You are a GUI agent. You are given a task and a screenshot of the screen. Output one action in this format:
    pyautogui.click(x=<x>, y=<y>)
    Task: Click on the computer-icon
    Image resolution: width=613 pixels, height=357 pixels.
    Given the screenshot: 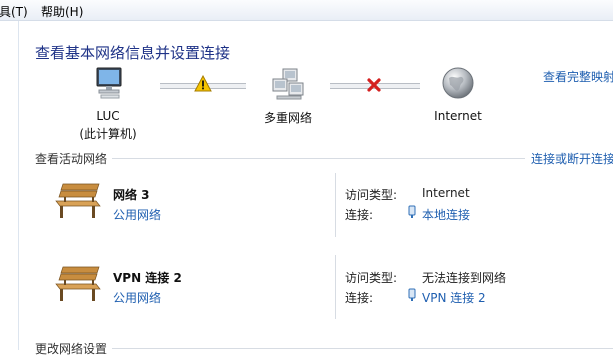 What is the action you would take?
    pyautogui.click(x=110, y=84)
    